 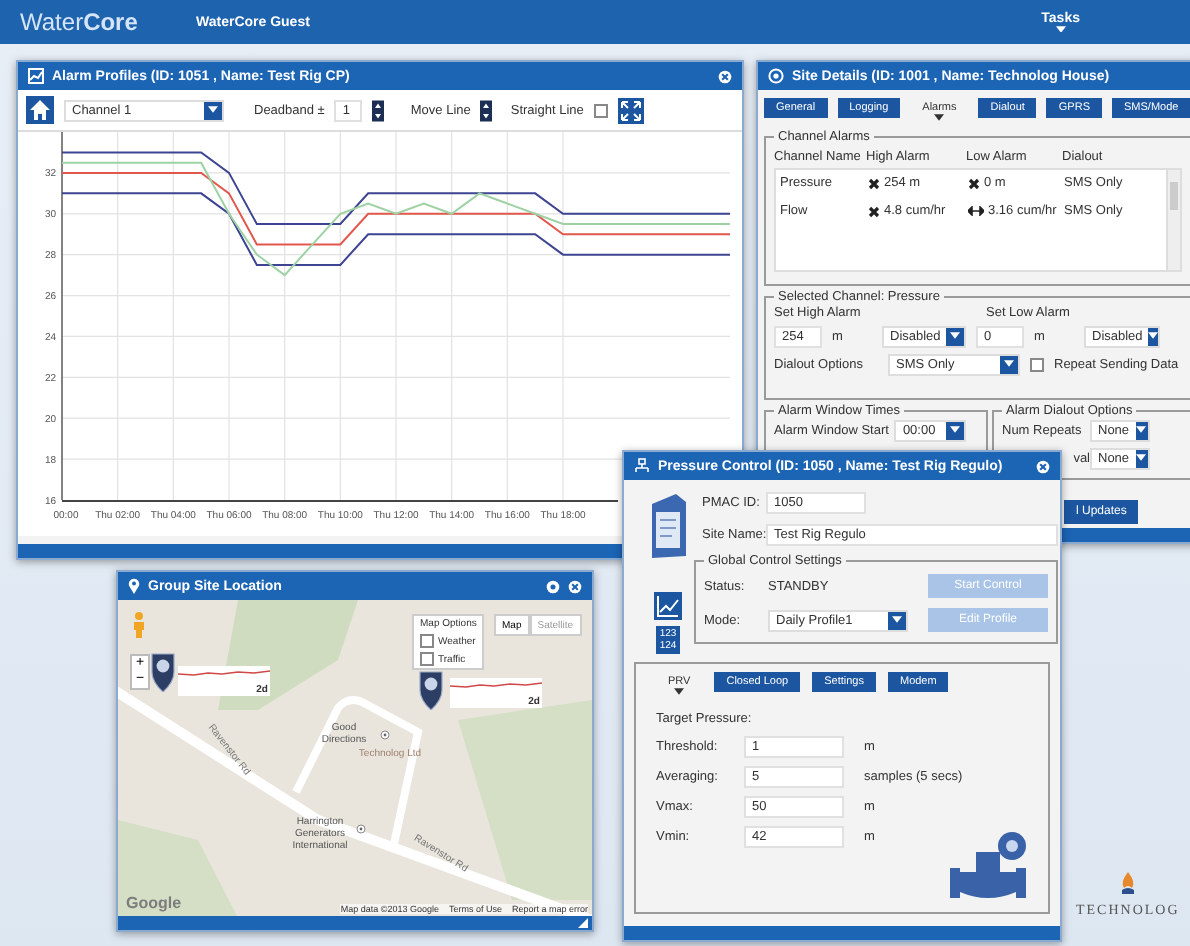 I want to click on chart-icon, so click(x=36, y=76).